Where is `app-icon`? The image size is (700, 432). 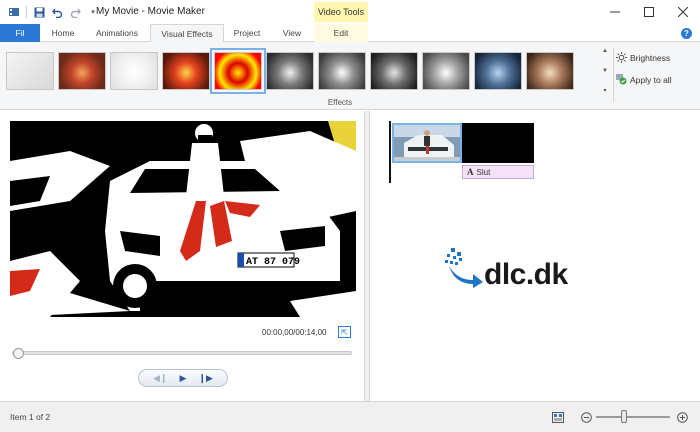 app-icon is located at coordinates (14, 12).